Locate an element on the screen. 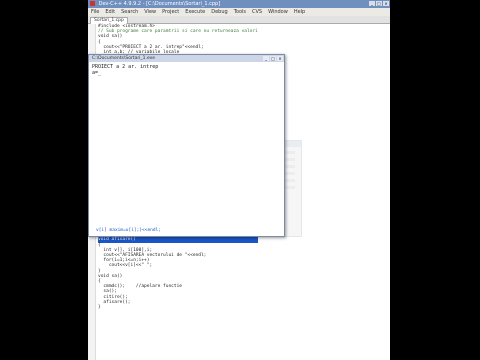 The width and height of the screenshot is (480, 360). maximize-button: □ is located at coordinates (379, 3).